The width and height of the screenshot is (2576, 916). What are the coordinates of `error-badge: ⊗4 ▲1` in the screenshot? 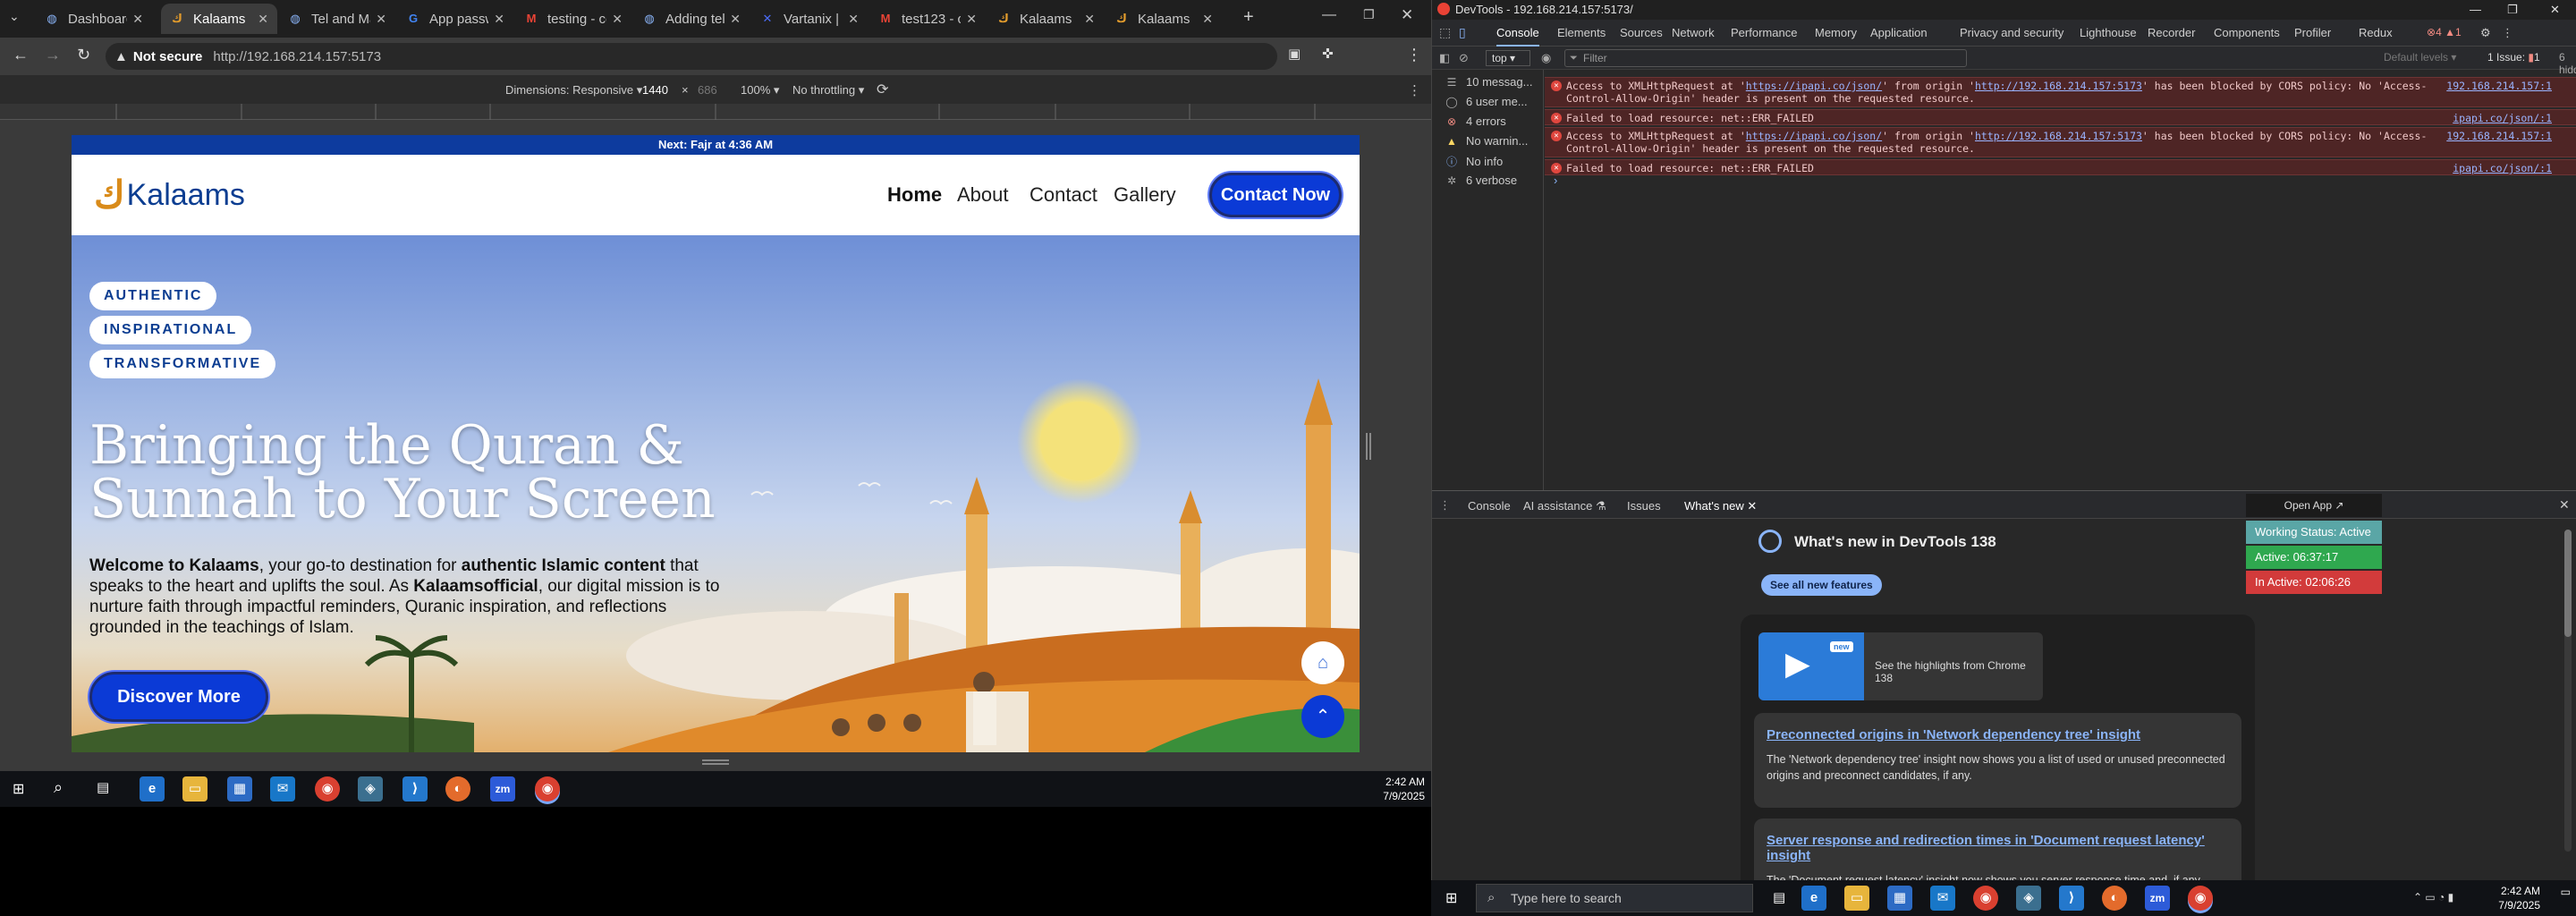 It's located at (2444, 32).